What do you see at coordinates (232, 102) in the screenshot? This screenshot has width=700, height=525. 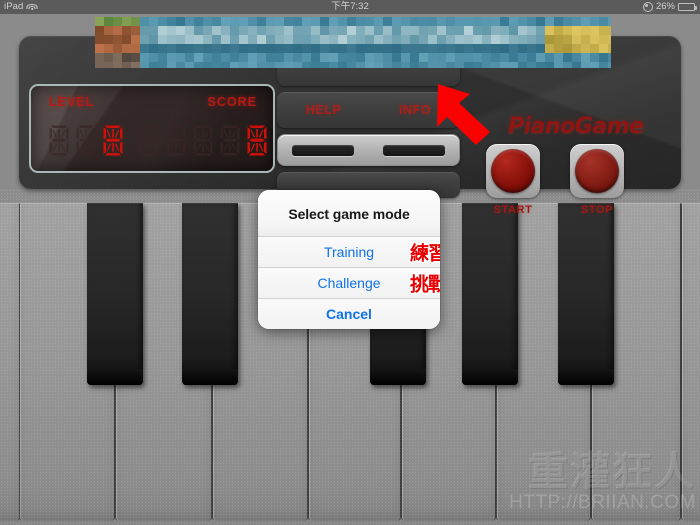 I see `score-label: SCORE` at bounding box center [232, 102].